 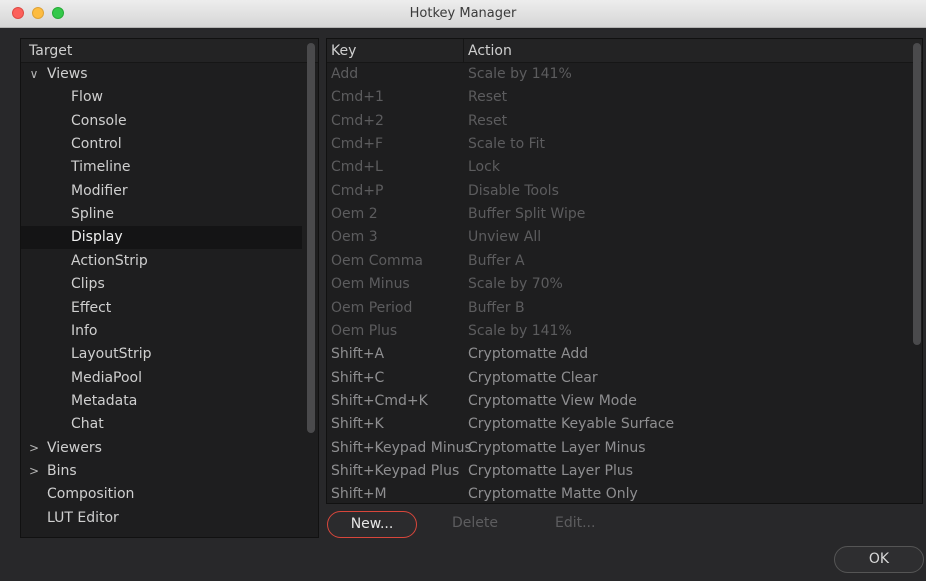 What do you see at coordinates (88, 284) in the screenshot?
I see `tree-item-label: Clips` at bounding box center [88, 284].